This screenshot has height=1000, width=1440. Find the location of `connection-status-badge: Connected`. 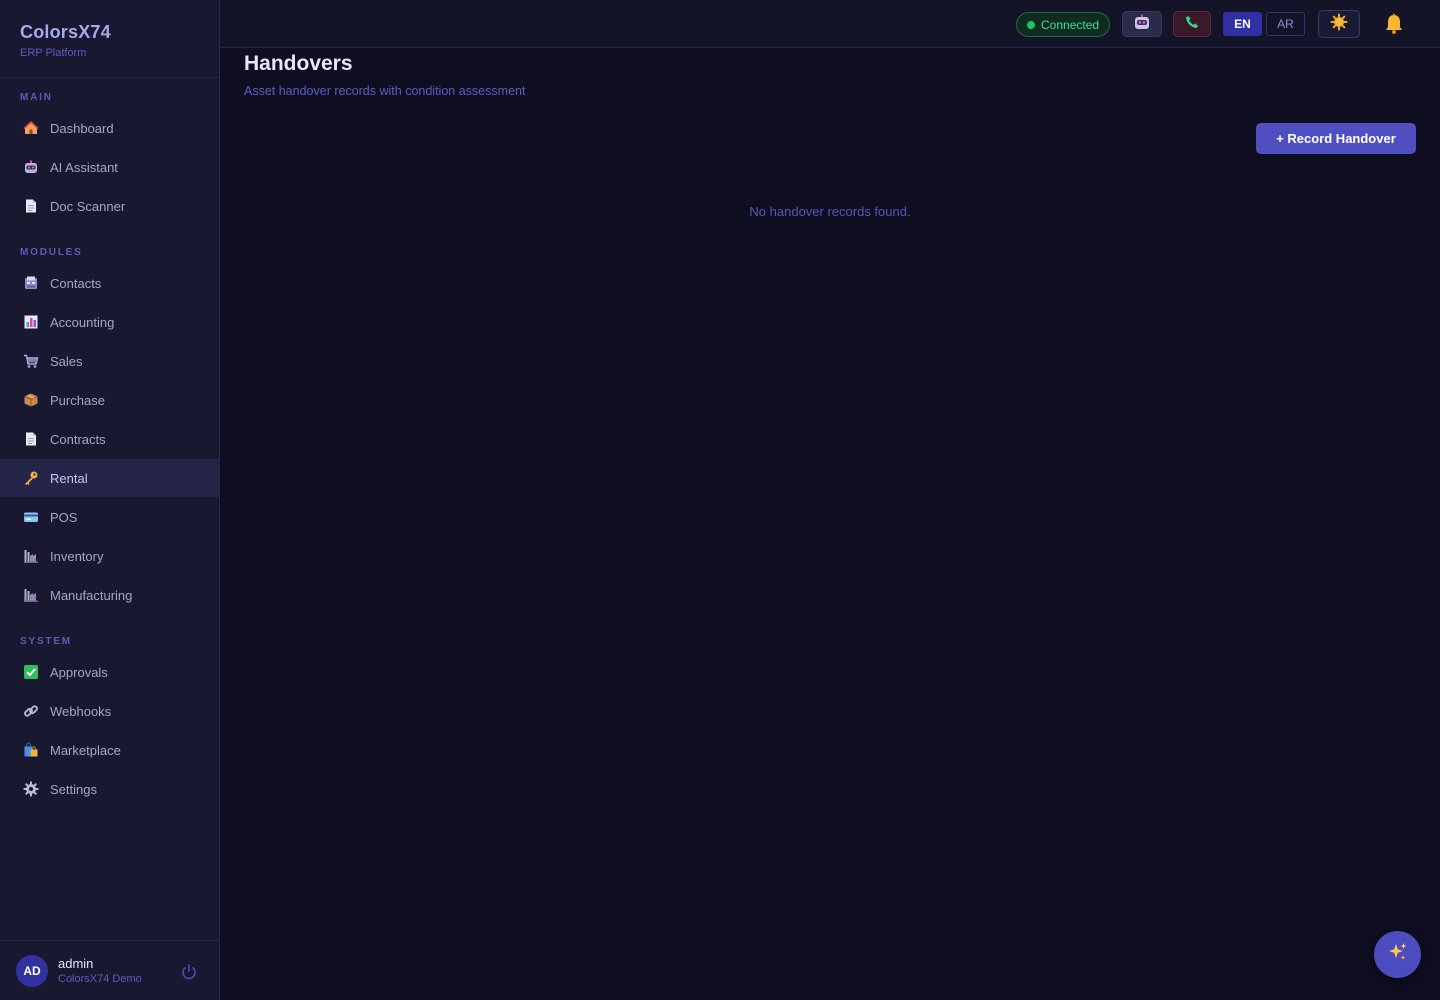

connection-status-badge: Connected is located at coordinates (1063, 24).